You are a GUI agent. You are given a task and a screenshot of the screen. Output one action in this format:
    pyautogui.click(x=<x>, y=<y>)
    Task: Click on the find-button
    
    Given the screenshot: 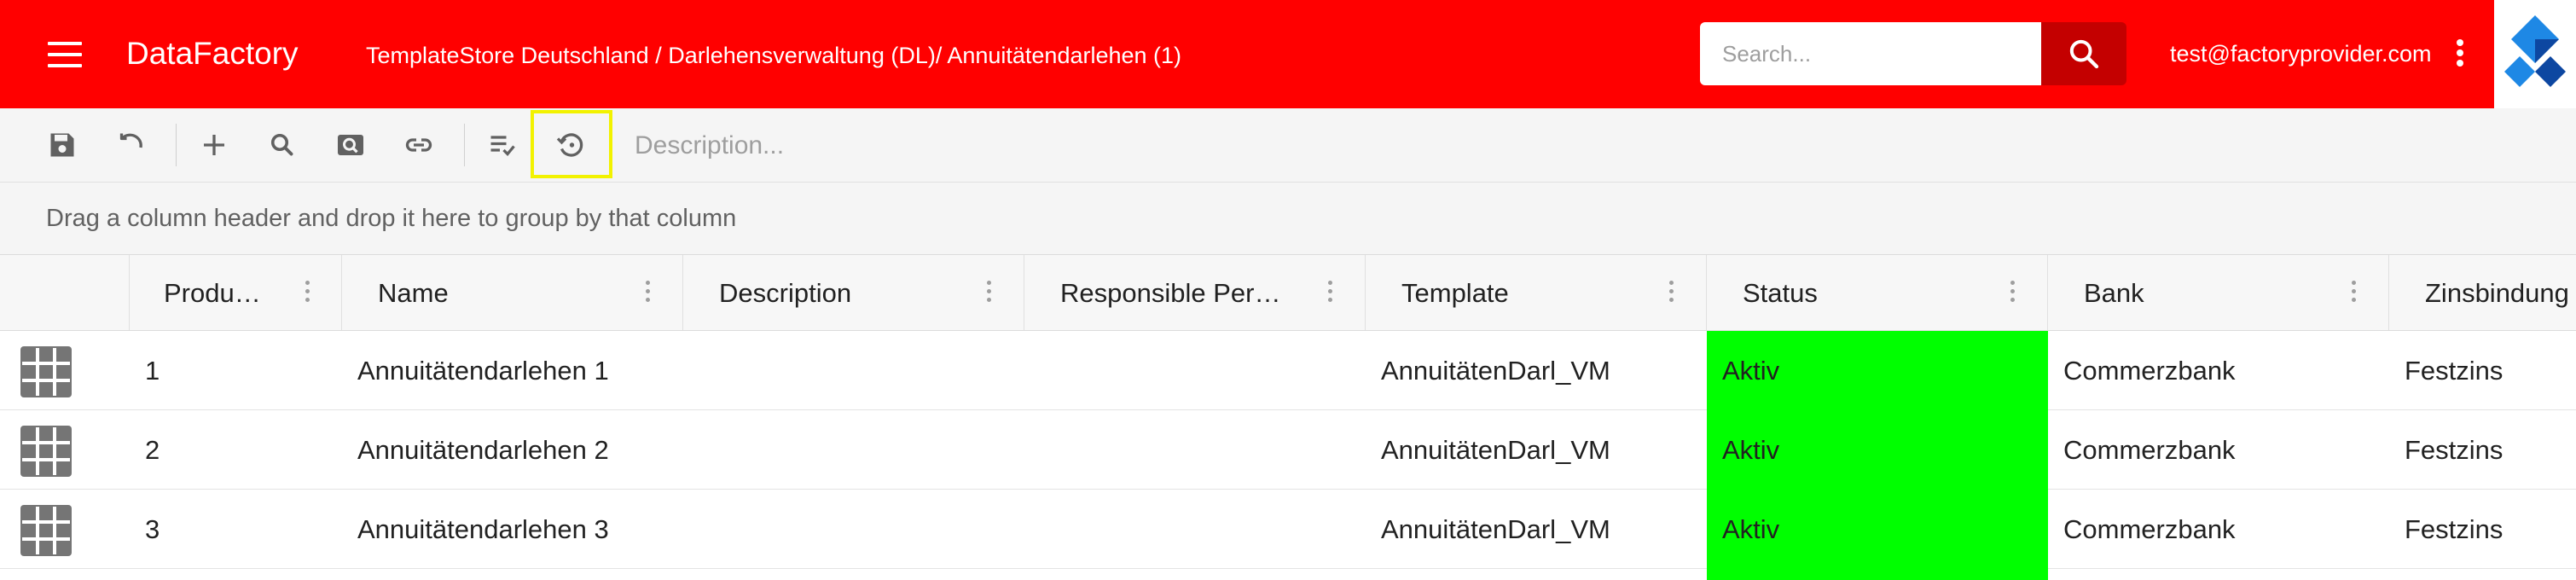 What is the action you would take?
    pyautogui.click(x=282, y=145)
    